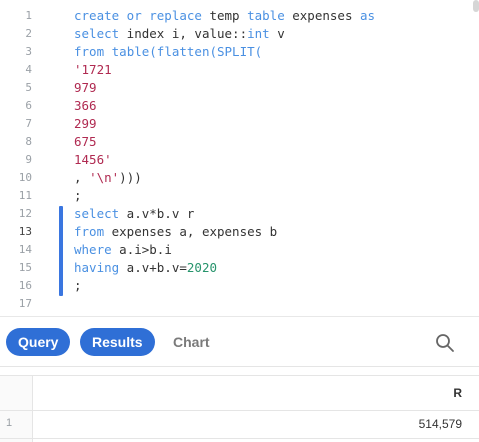 Image resolution: width=479 pixels, height=442 pixels. I want to click on table-cell: 514,579, so click(440, 424).